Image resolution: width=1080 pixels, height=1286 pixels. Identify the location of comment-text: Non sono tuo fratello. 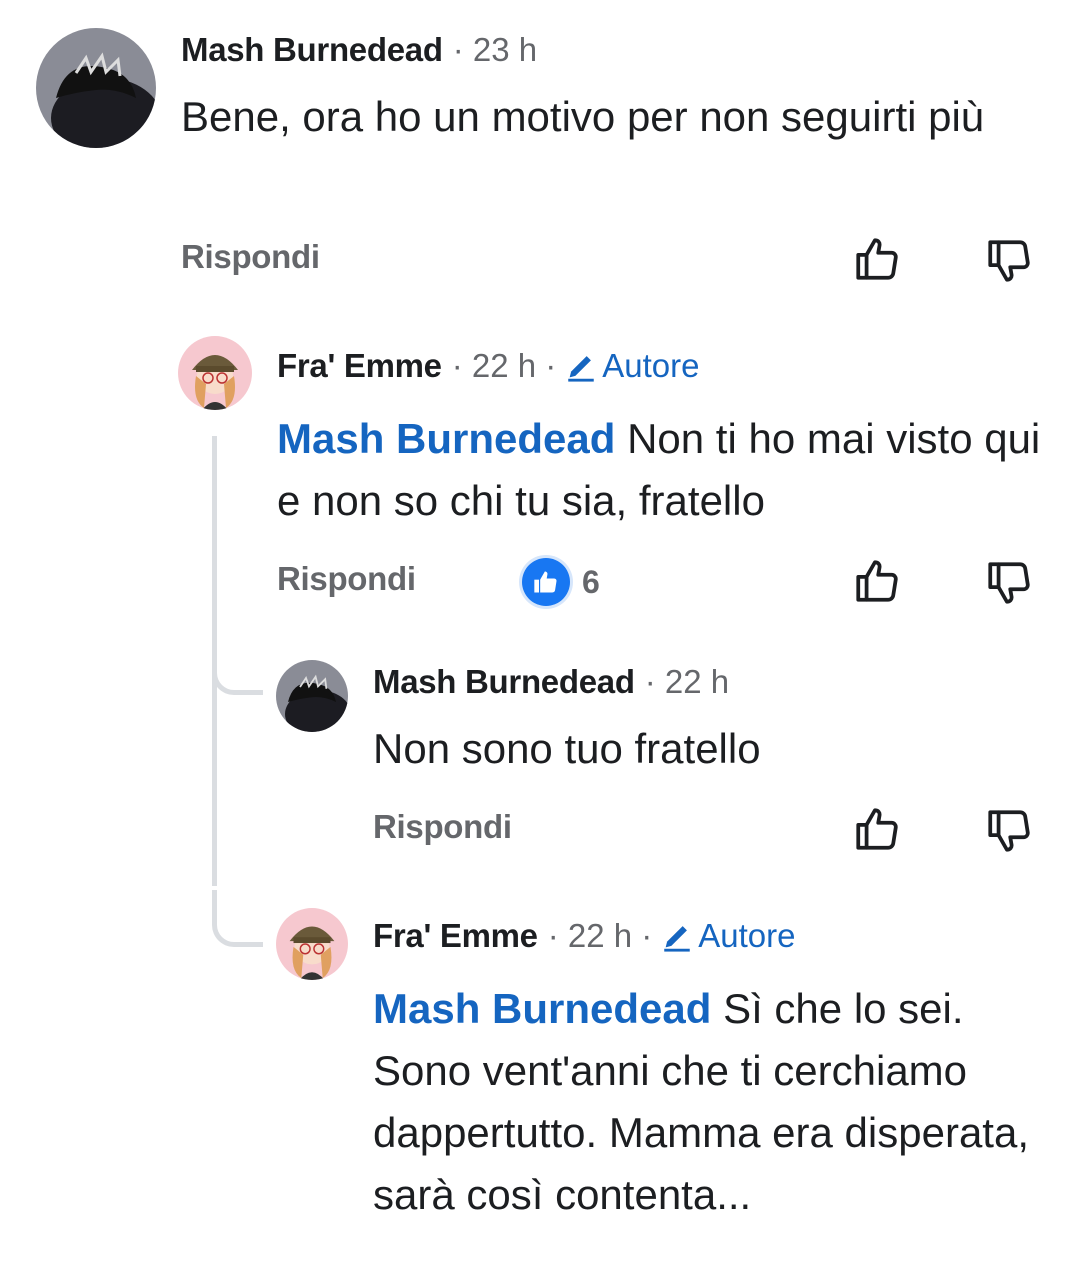
(713, 749).